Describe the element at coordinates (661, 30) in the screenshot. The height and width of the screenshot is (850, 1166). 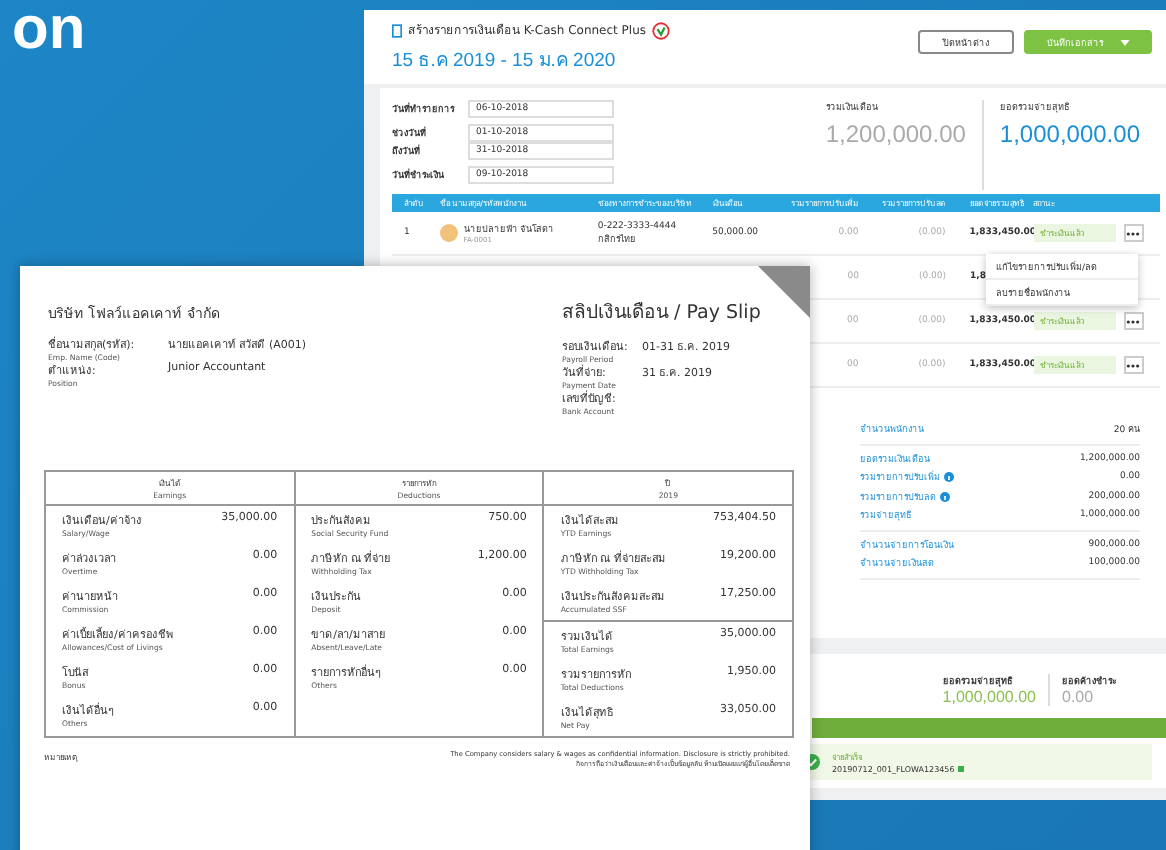
I see `leaf-logo-icon` at that location.